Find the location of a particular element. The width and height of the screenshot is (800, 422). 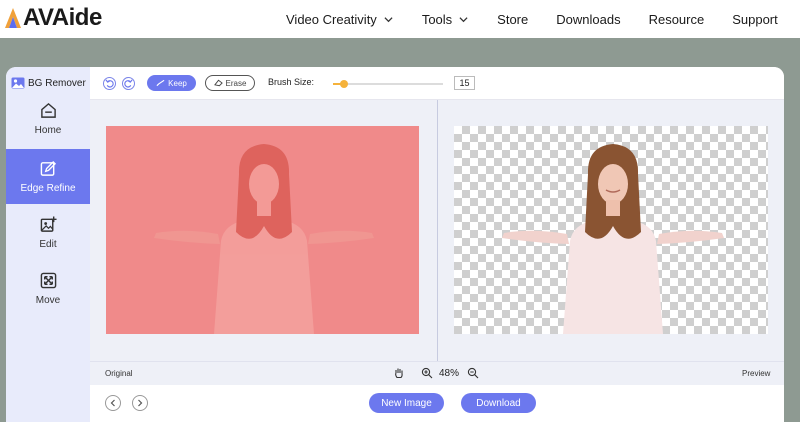

erase-button: Erase is located at coordinates (230, 83).